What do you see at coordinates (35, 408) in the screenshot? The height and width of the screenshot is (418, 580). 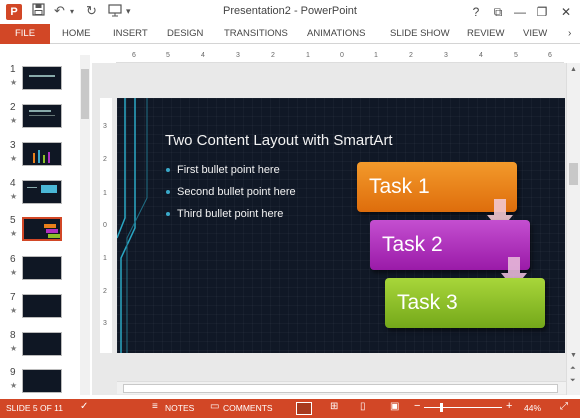 I see `slide-counter: SLIDE 5 OF 11` at bounding box center [35, 408].